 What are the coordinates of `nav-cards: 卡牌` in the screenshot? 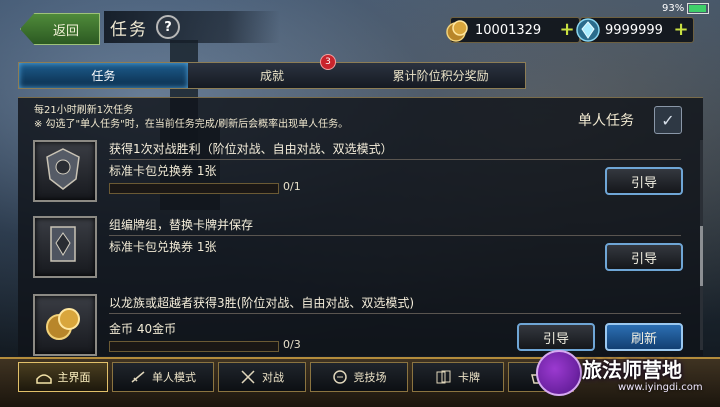 It's located at (458, 377).